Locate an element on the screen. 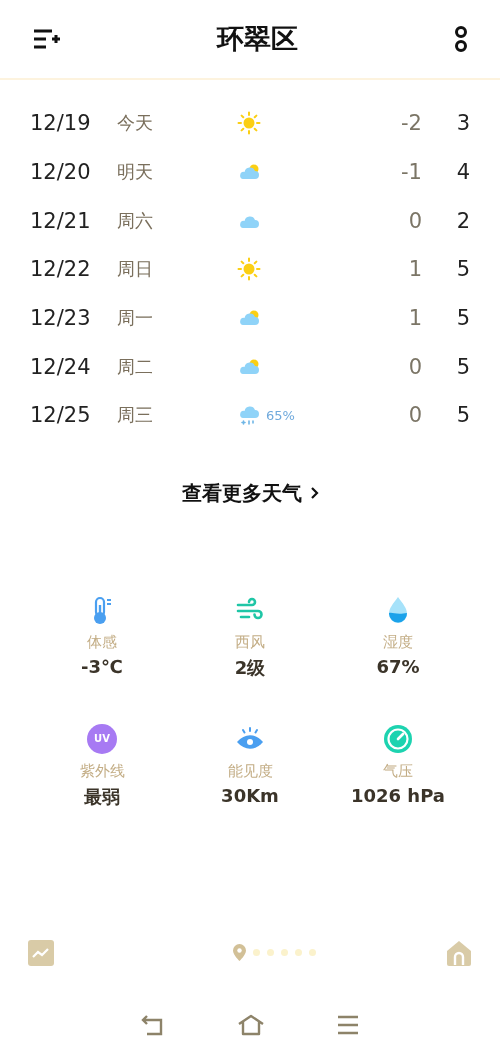 This screenshot has width=500, height=1044. precipitation-chance: 65% is located at coordinates (280, 415).